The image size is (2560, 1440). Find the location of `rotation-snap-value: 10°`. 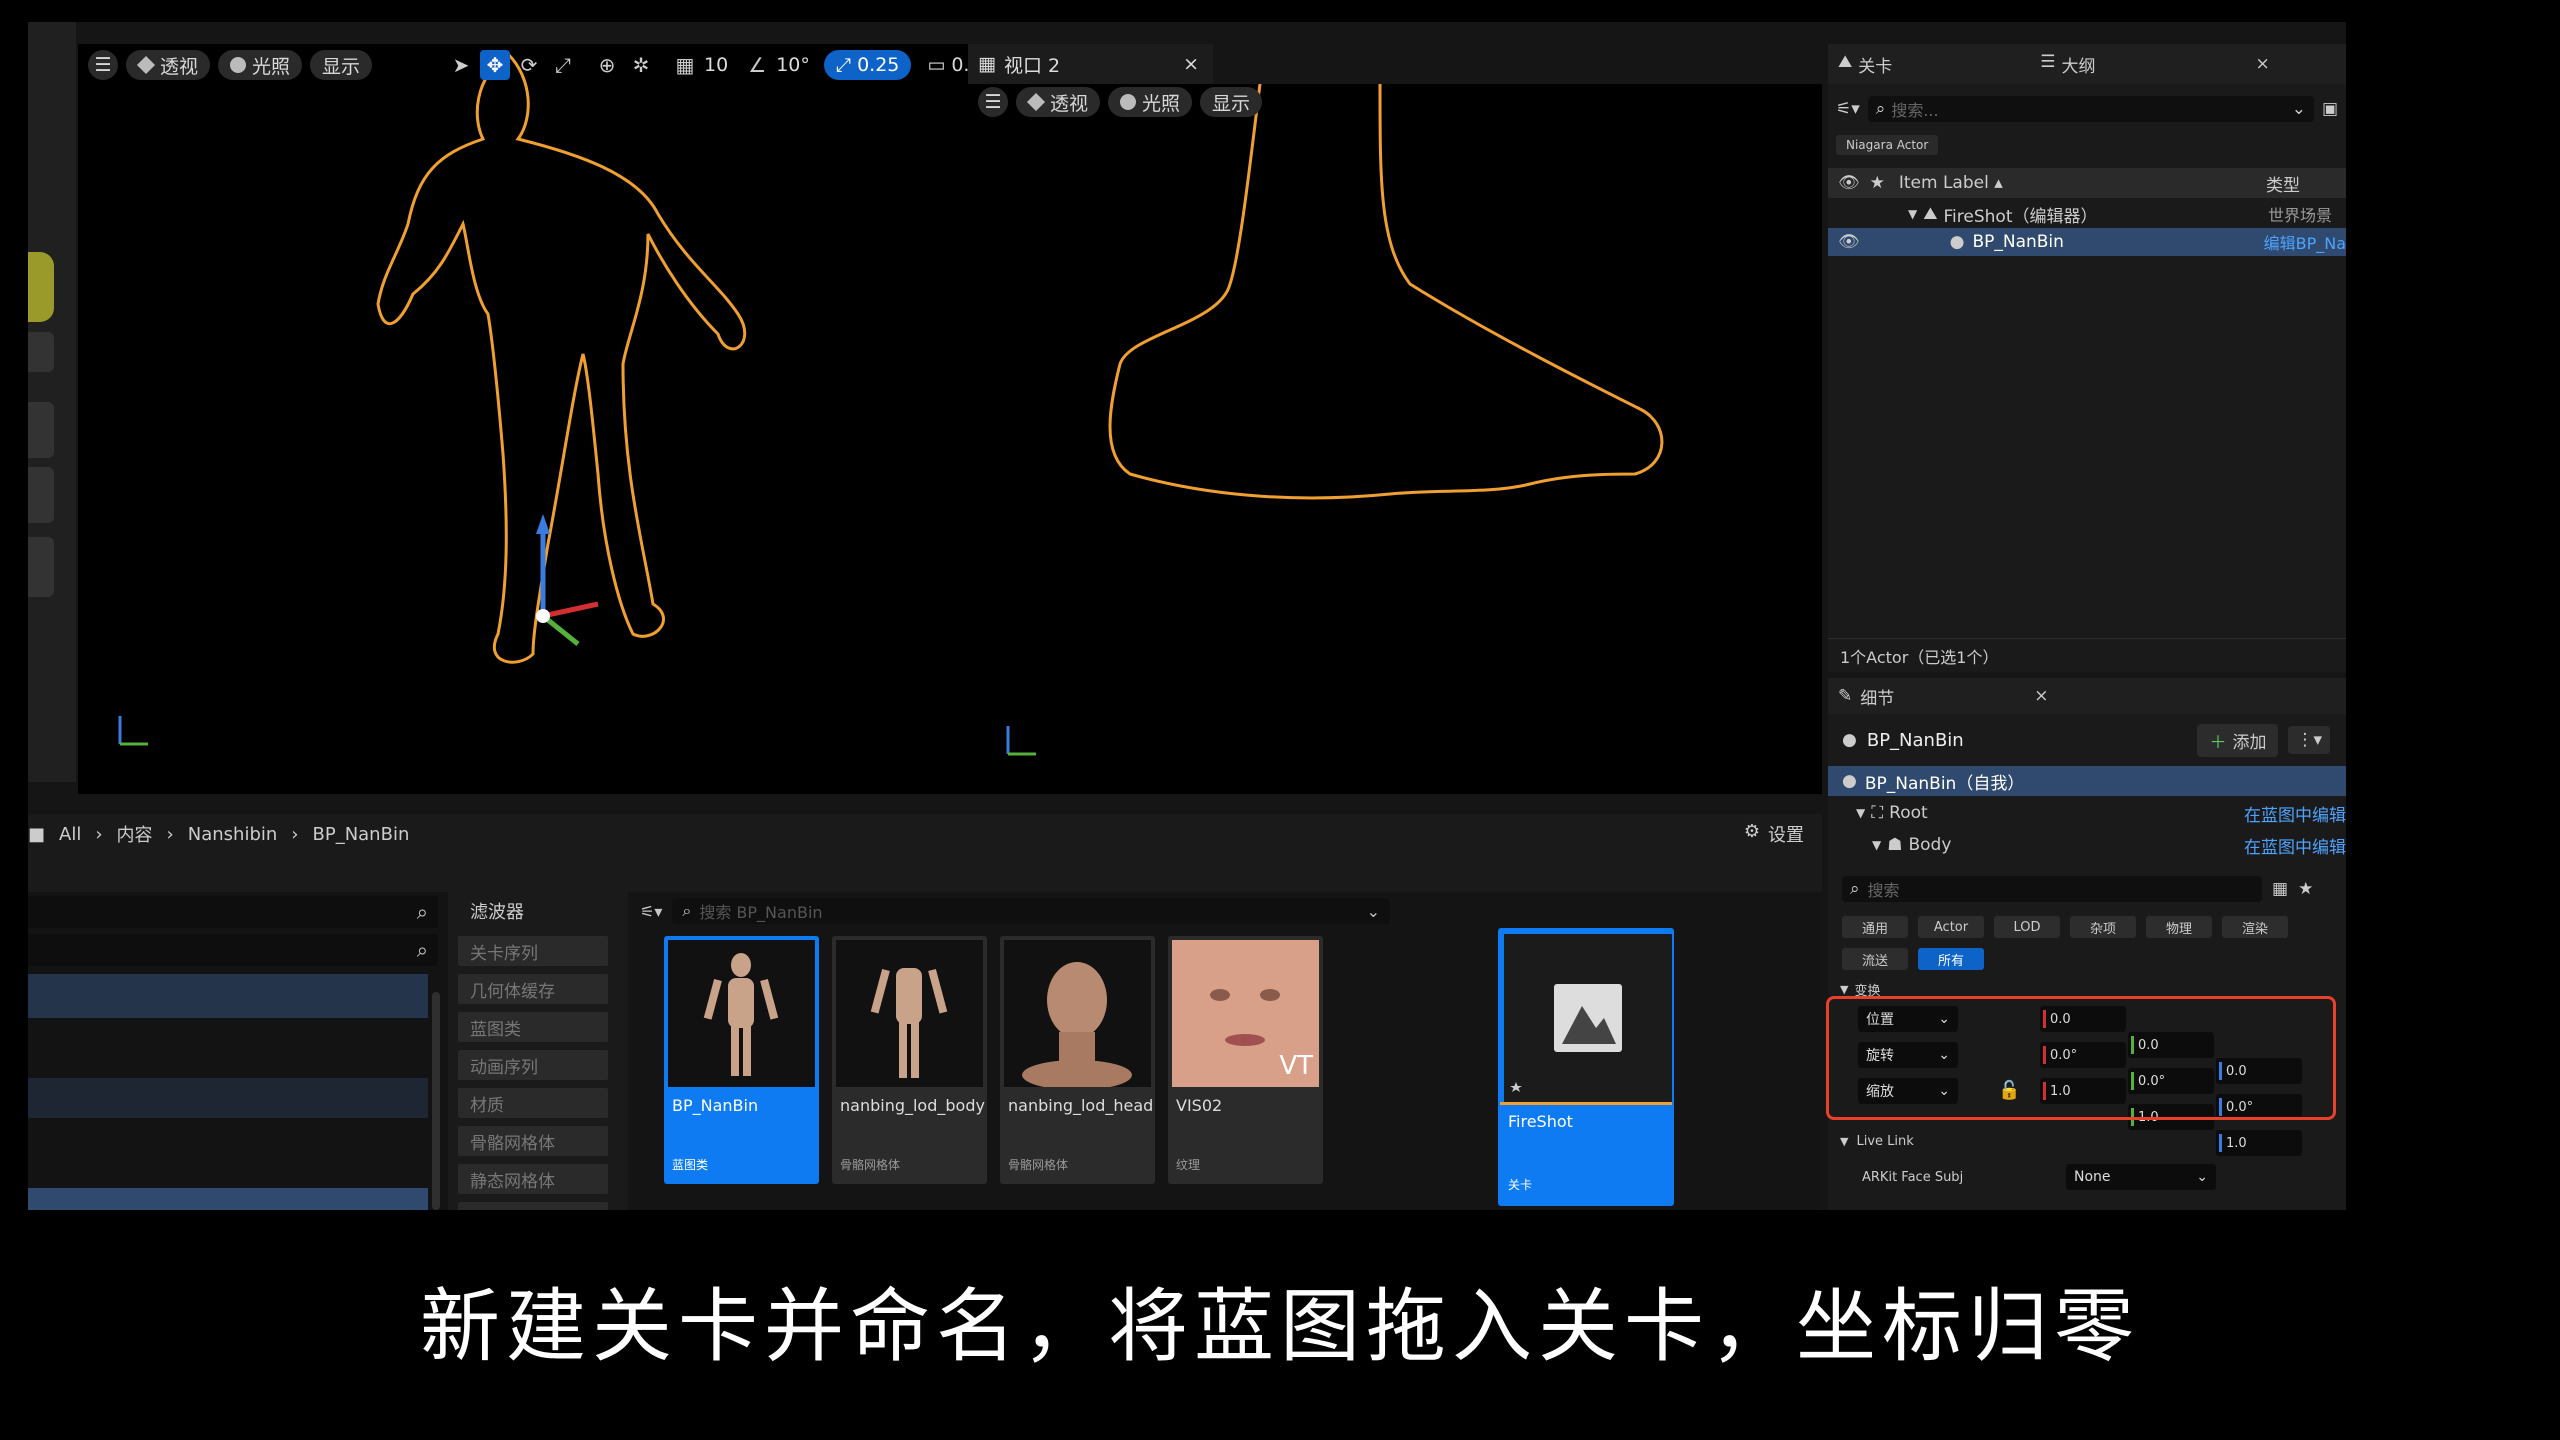

rotation-snap-value: 10° is located at coordinates (793, 65).